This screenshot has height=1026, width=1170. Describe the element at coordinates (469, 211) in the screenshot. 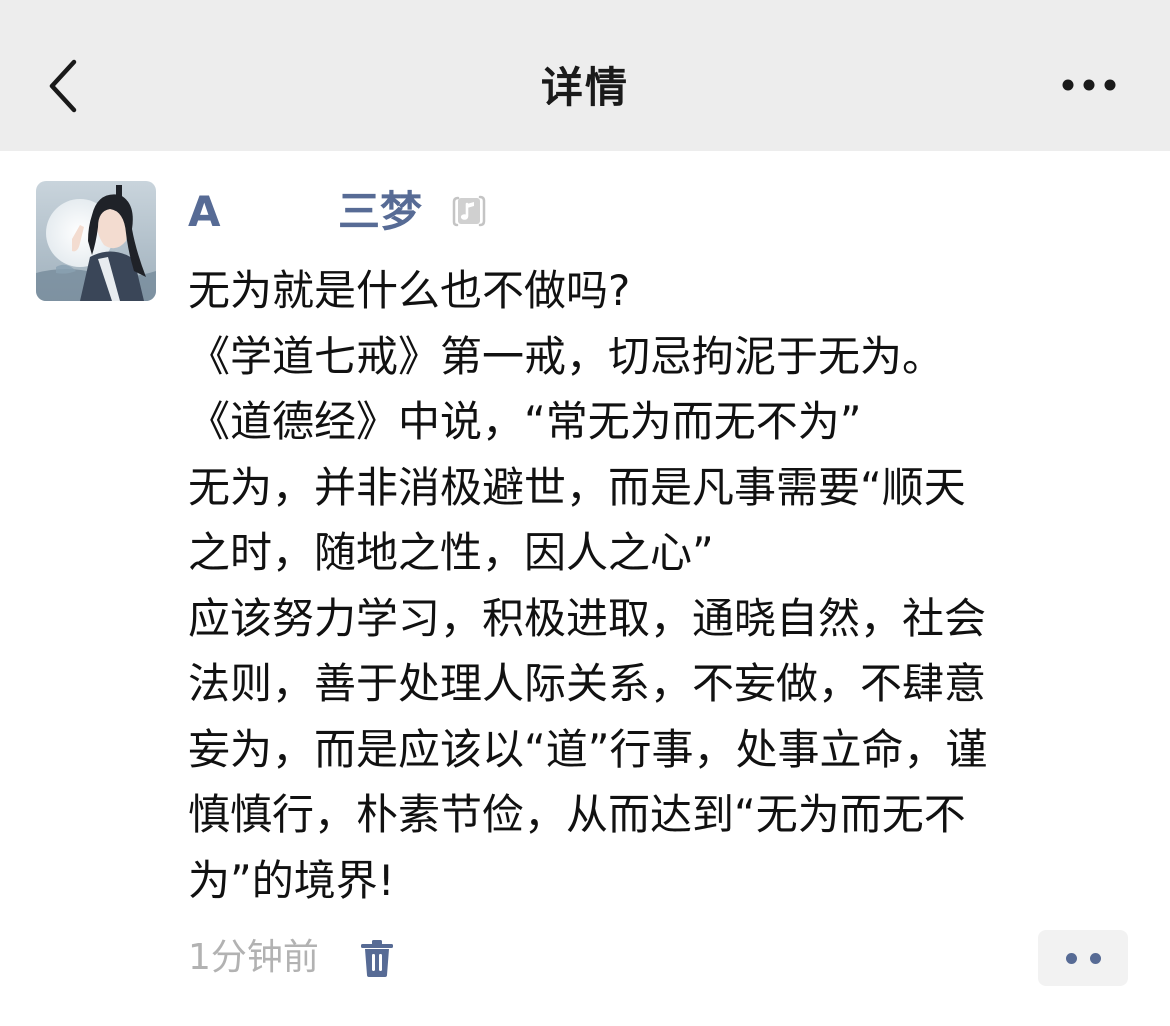

I see `music-note-icon` at that location.